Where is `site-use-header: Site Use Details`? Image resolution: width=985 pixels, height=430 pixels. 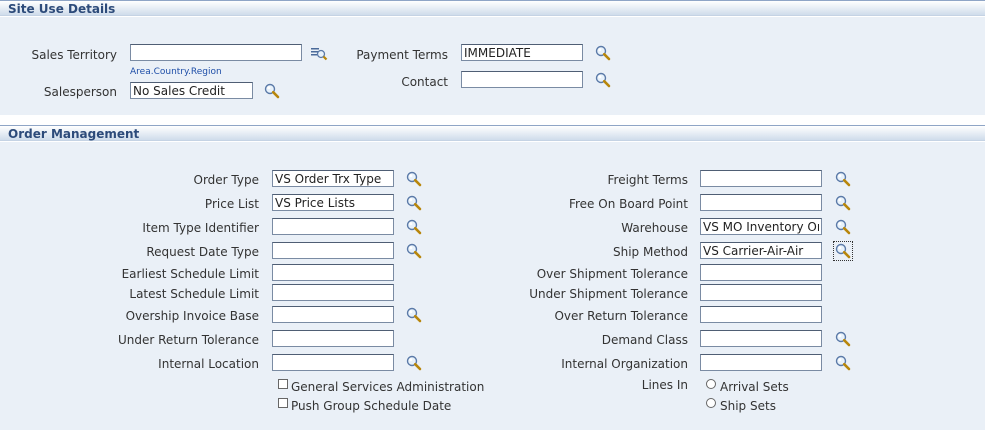 site-use-header: Site Use Details is located at coordinates (492, 8).